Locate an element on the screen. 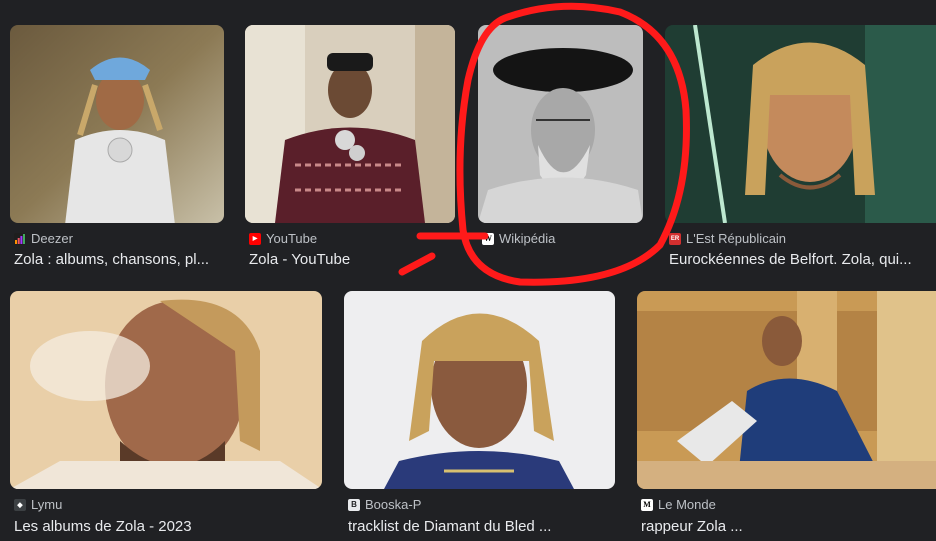 The image size is (936, 541). result-source: ◆ Lymu is located at coordinates (38, 504).